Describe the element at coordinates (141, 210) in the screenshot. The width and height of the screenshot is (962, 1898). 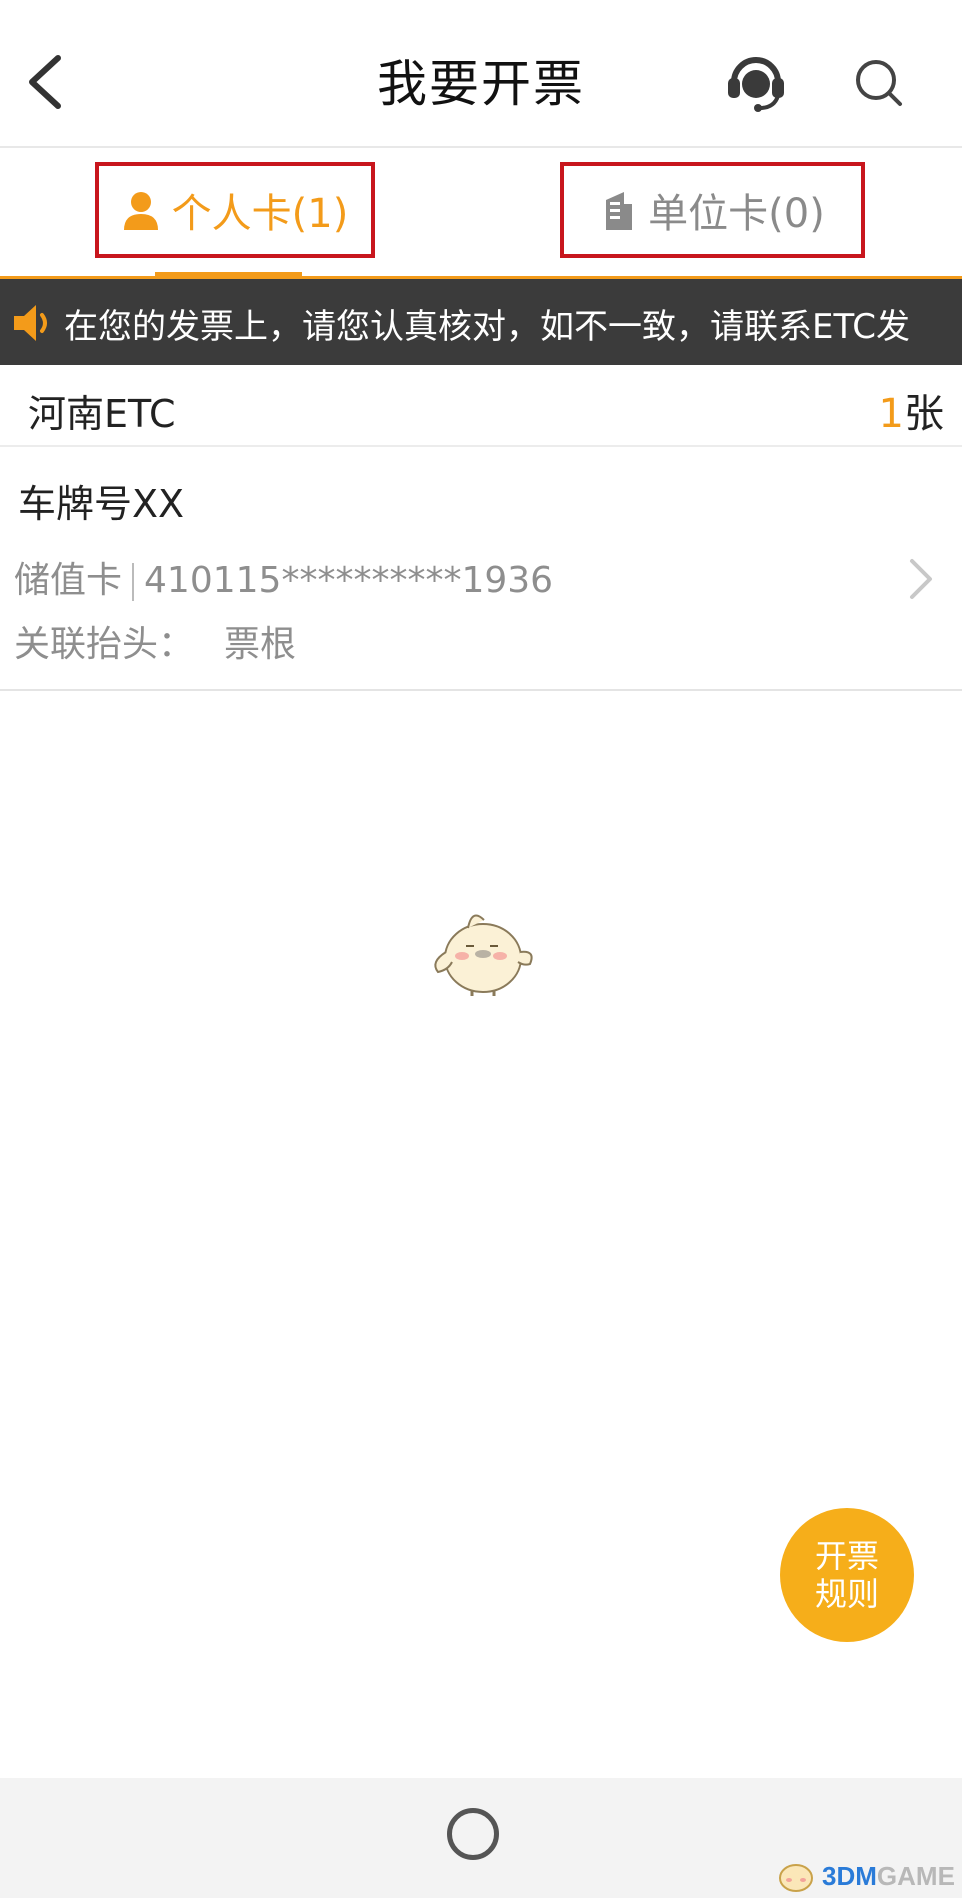
I see `person-icon` at that location.